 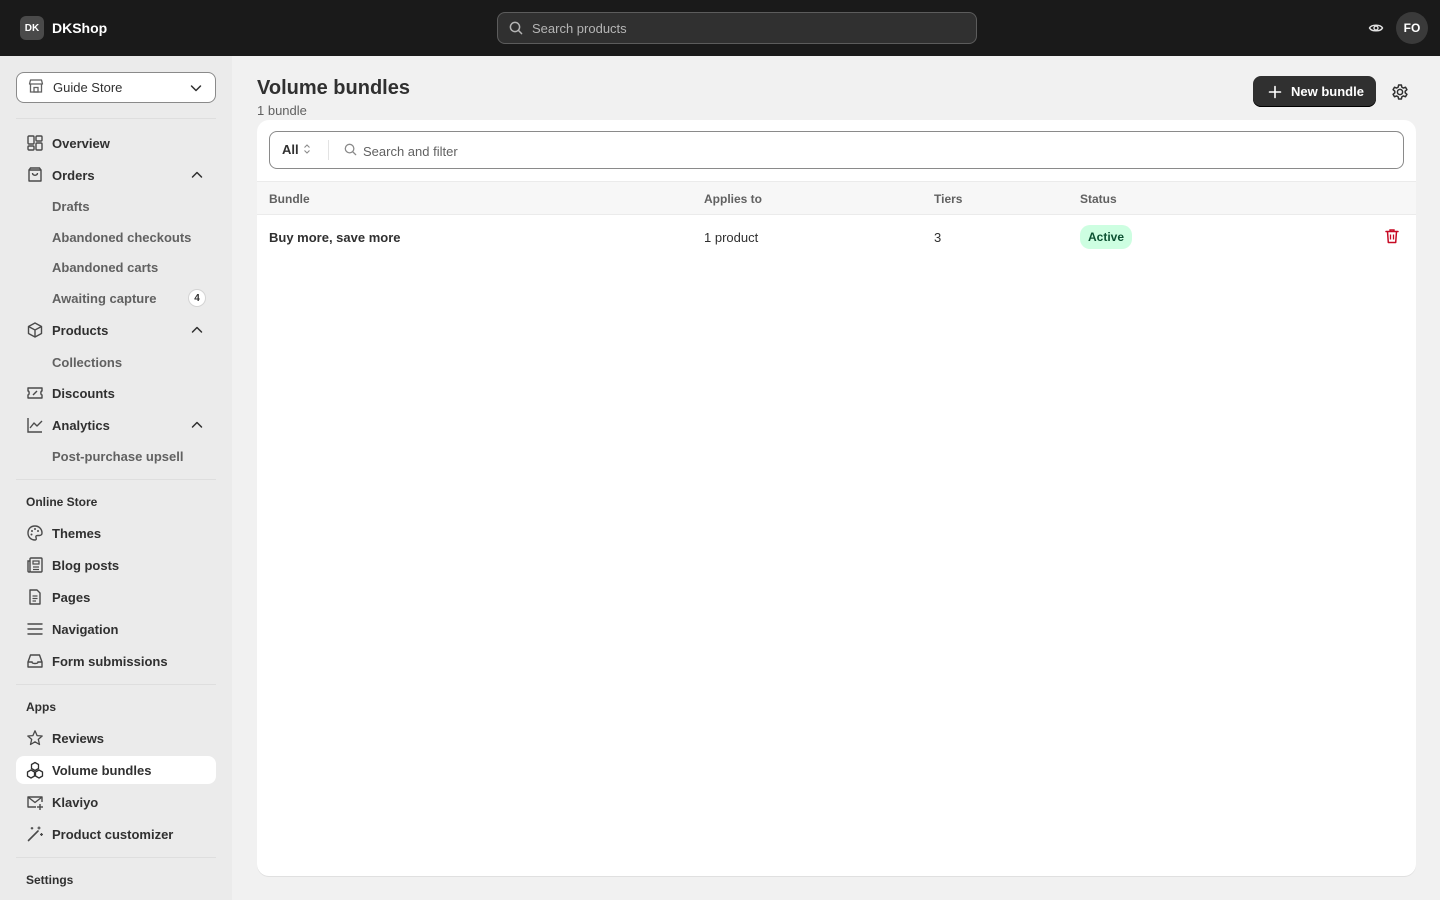 I want to click on brand: DK DKShop, so click(x=63, y=28).